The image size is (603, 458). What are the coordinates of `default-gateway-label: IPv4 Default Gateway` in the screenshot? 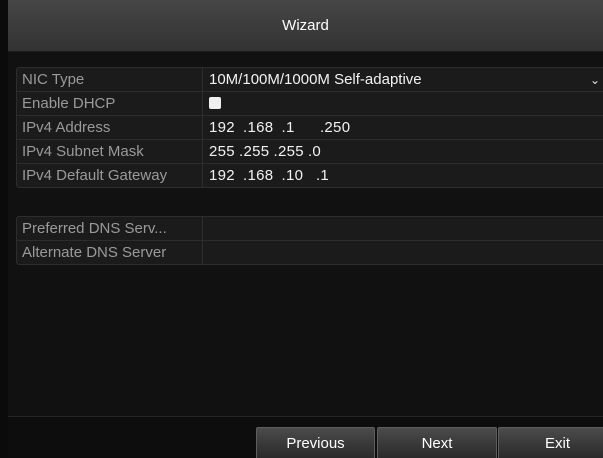 It's located at (110, 175).